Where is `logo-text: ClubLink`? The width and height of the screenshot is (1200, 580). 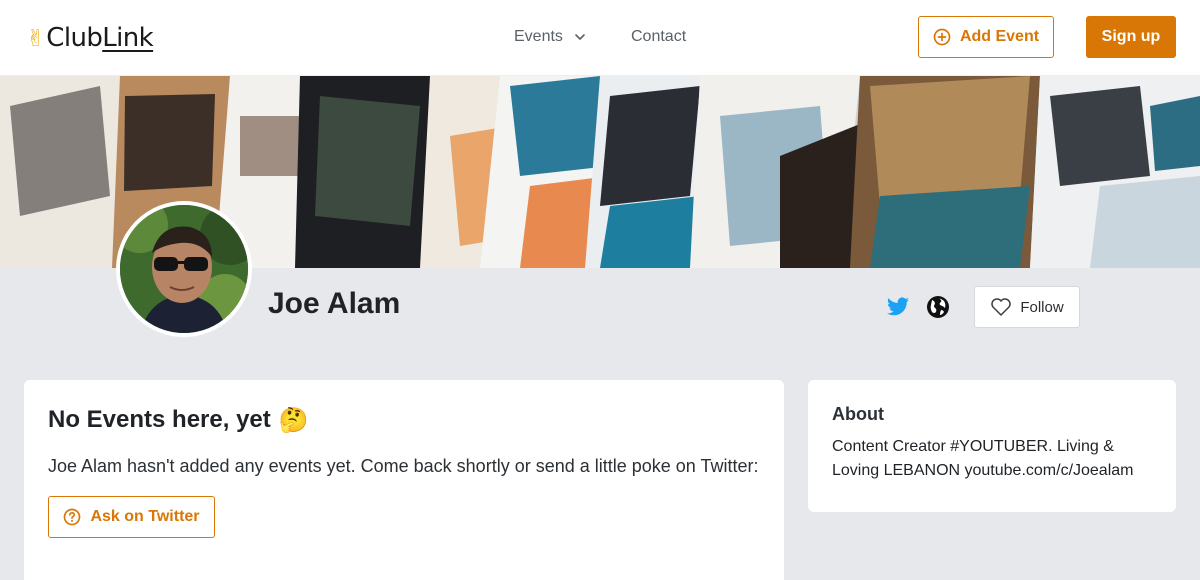
logo-text: ClubLink is located at coordinates (99, 38).